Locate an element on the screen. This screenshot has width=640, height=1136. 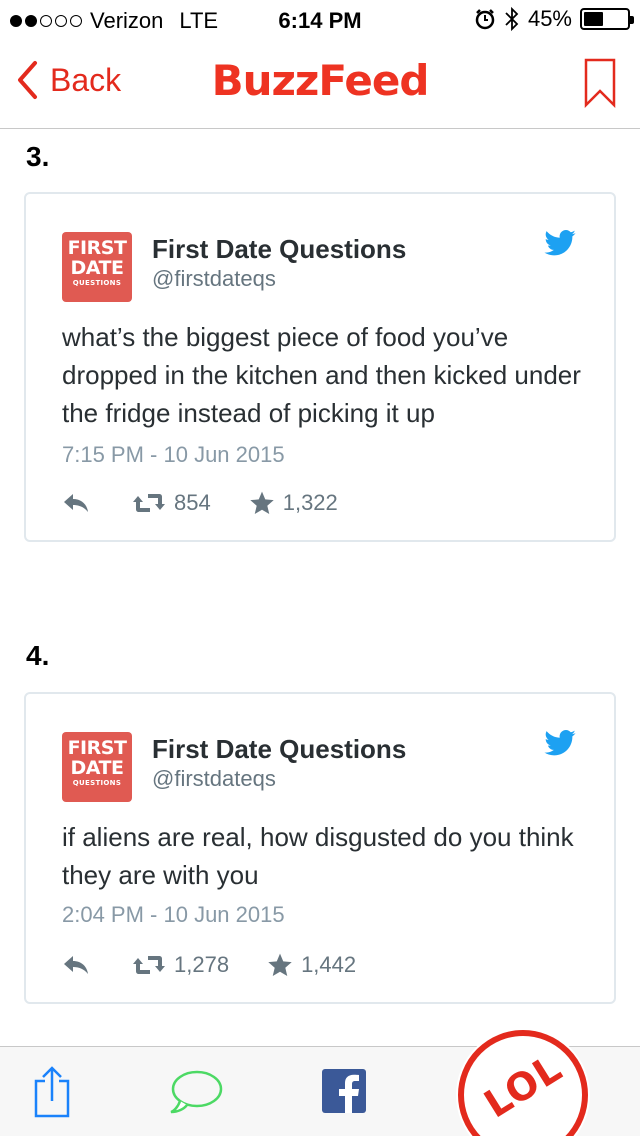
back-button: Back is located at coordinates (68, 80).